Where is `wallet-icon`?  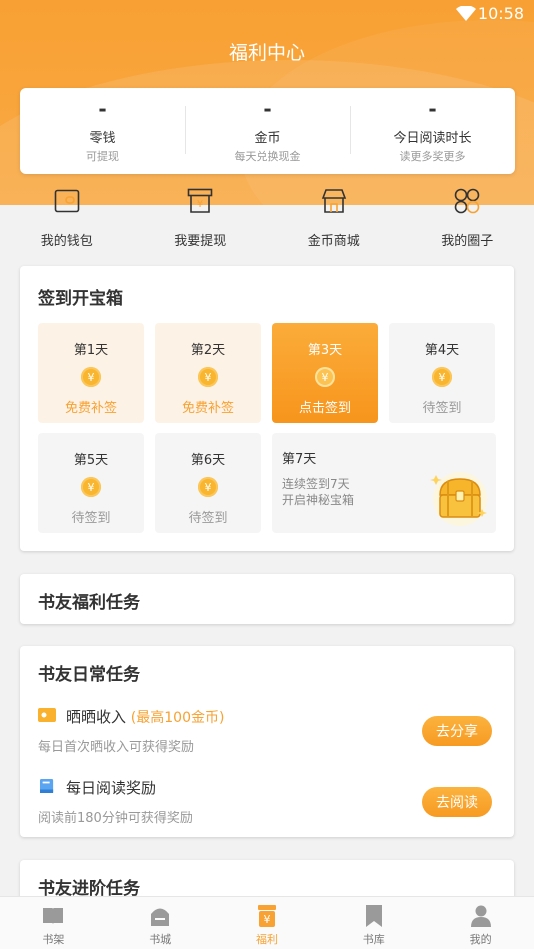
wallet-icon is located at coordinates (67, 201).